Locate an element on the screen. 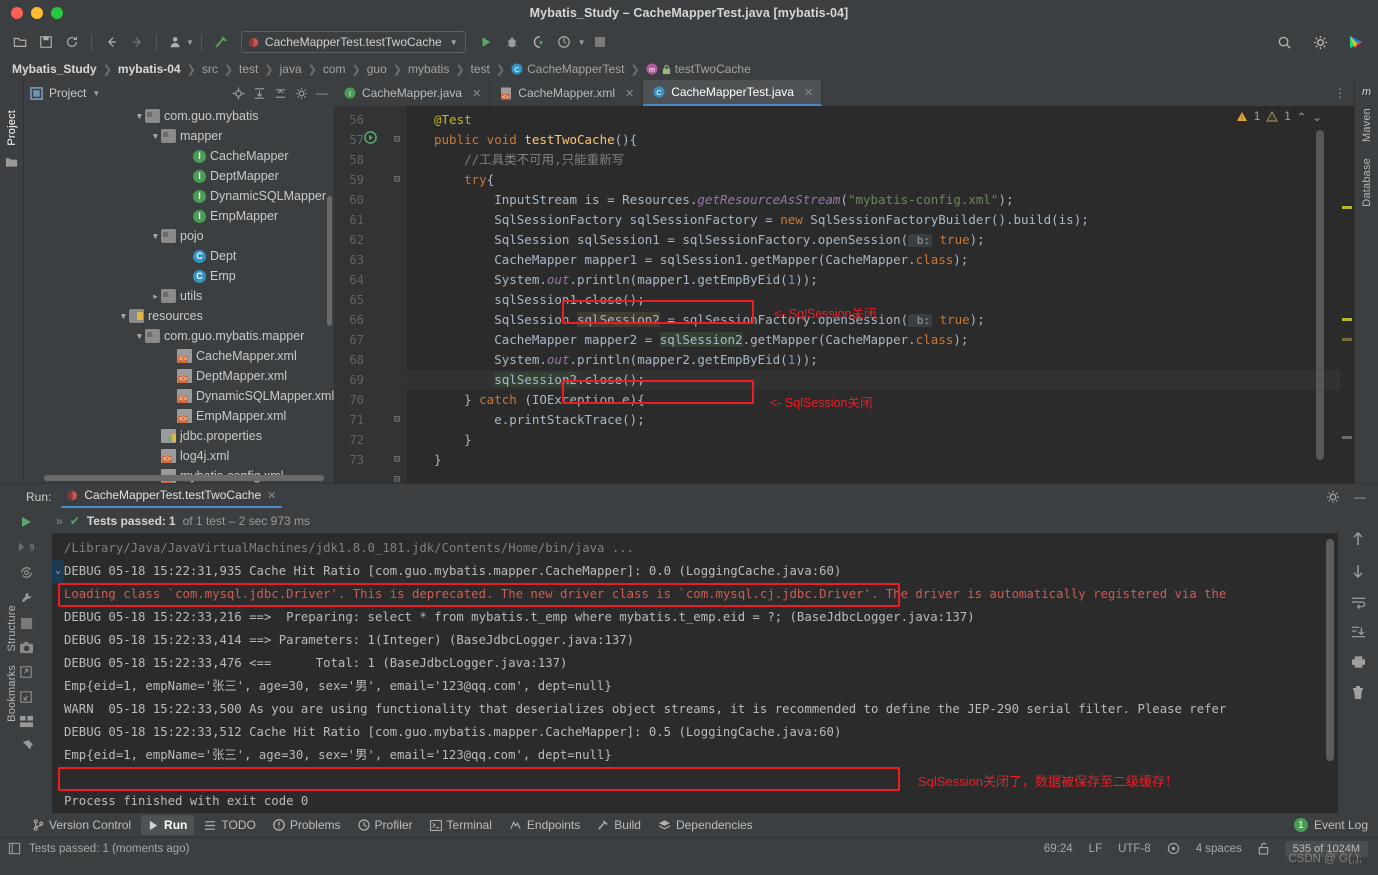 This screenshot has width=1378, height=875. run-with-coverage-icon is located at coordinates (538, 42).